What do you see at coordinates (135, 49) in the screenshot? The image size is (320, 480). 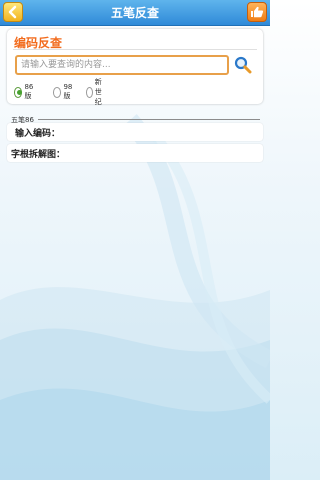 I see `divider` at bounding box center [135, 49].